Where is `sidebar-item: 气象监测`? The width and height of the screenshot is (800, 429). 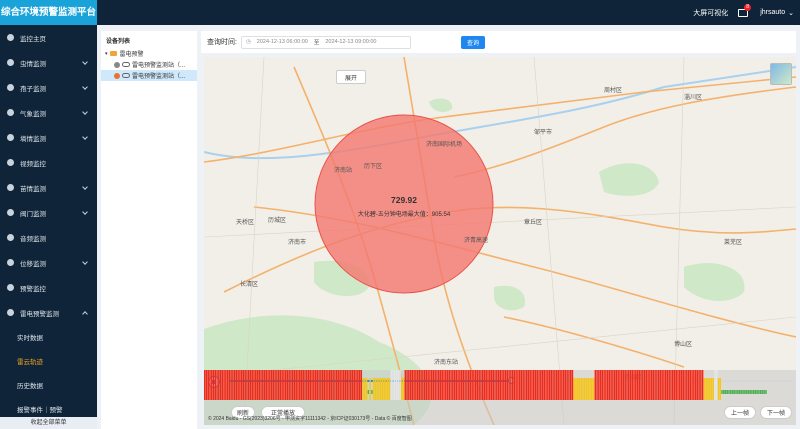 sidebar-item: 气象监测 is located at coordinates (48, 112).